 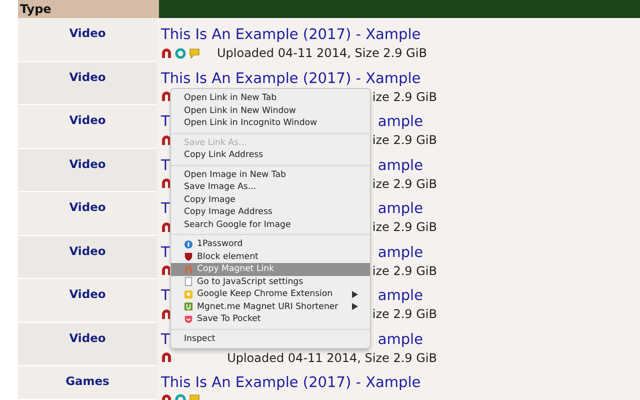 What do you see at coordinates (270, 282) in the screenshot?
I see `menu-item: Go to JavaScript settings` at bounding box center [270, 282].